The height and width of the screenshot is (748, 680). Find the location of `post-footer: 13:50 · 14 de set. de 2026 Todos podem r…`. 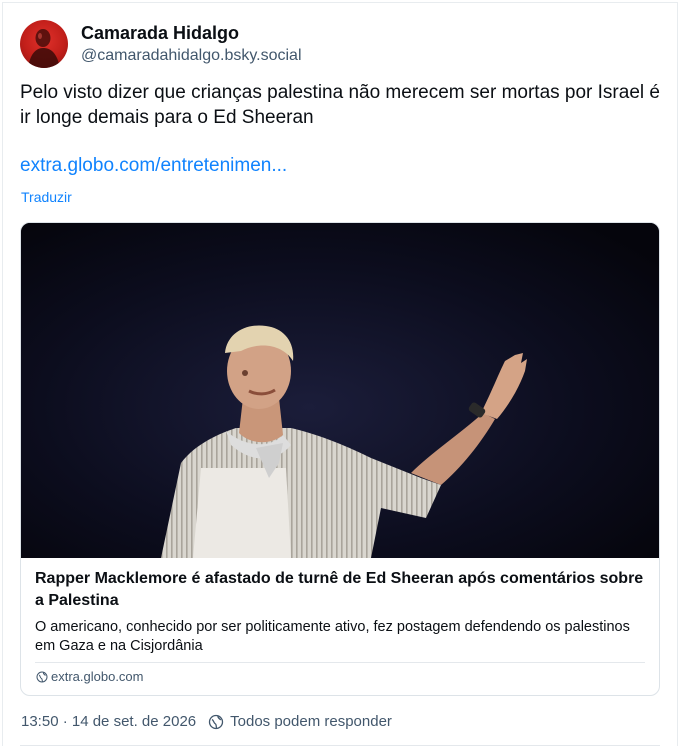

post-footer: 13:50 · 14 de set. de 2026 Todos podem r… is located at coordinates (206, 721).